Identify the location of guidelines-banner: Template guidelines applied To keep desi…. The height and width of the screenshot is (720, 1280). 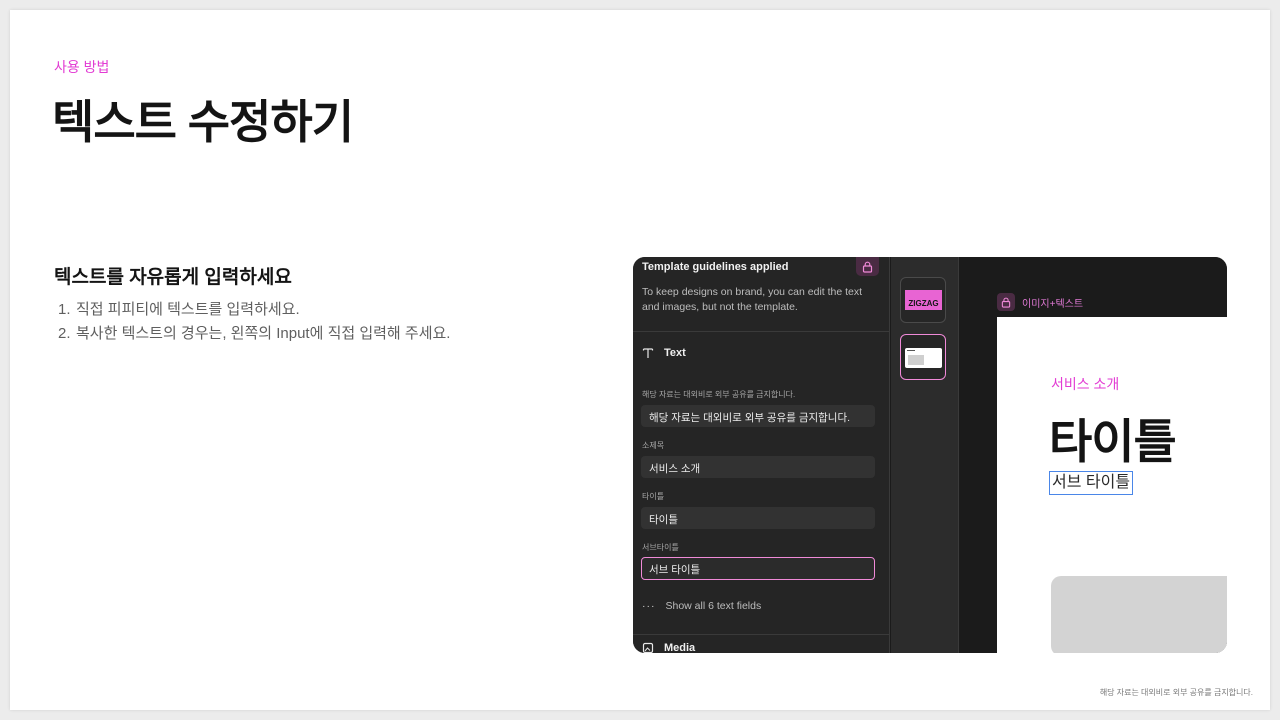
(761, 294).